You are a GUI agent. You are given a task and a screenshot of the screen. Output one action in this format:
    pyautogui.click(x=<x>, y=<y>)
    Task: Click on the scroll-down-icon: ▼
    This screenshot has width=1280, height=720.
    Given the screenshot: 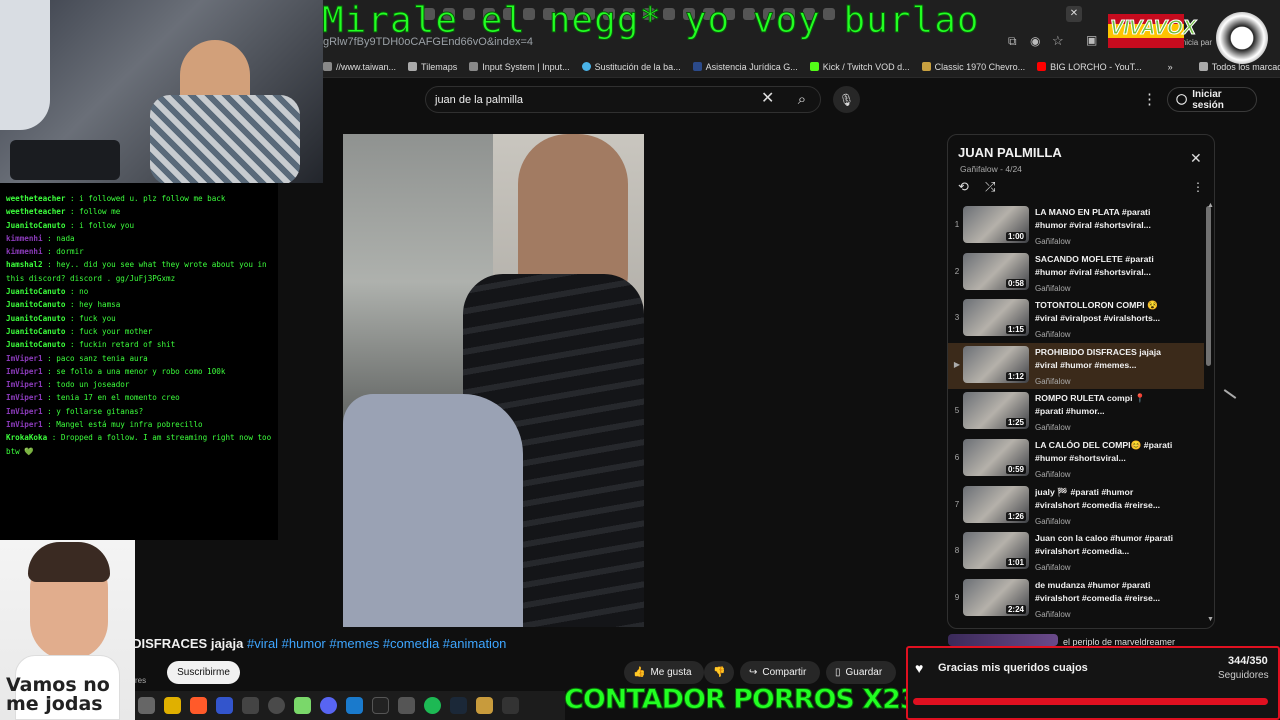 What is the action you would take?
    pyautogui.click(x=1210, y=619)
    